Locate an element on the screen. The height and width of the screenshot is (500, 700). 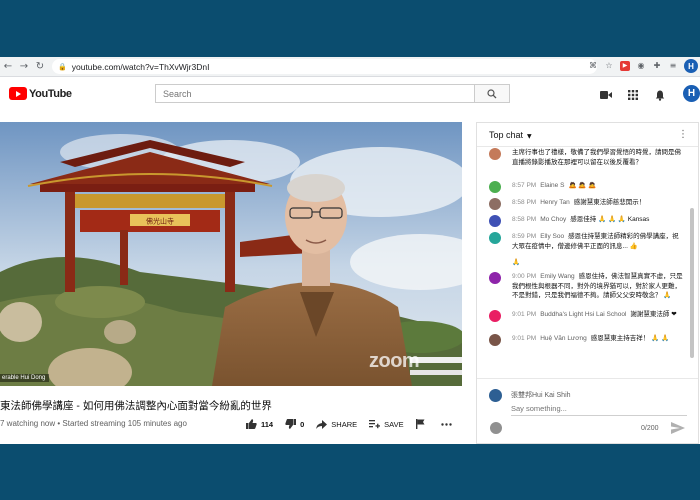
forward-icon: → is located at coordinates (24, 67).